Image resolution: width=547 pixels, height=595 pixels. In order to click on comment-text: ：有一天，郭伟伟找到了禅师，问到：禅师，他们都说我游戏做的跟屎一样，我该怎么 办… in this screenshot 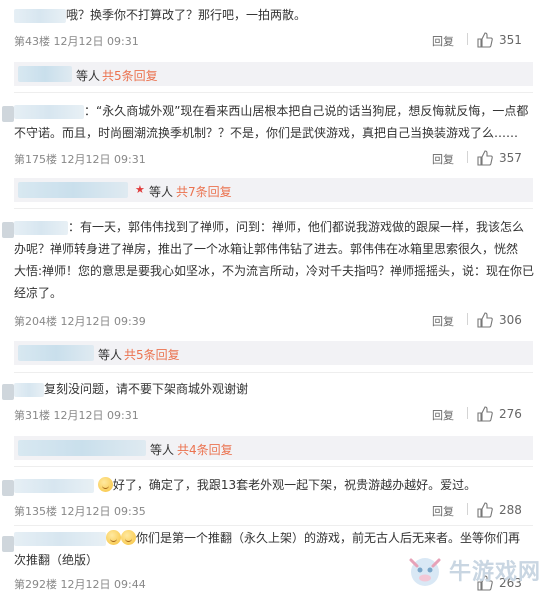, I will do `click(274, 260)`.